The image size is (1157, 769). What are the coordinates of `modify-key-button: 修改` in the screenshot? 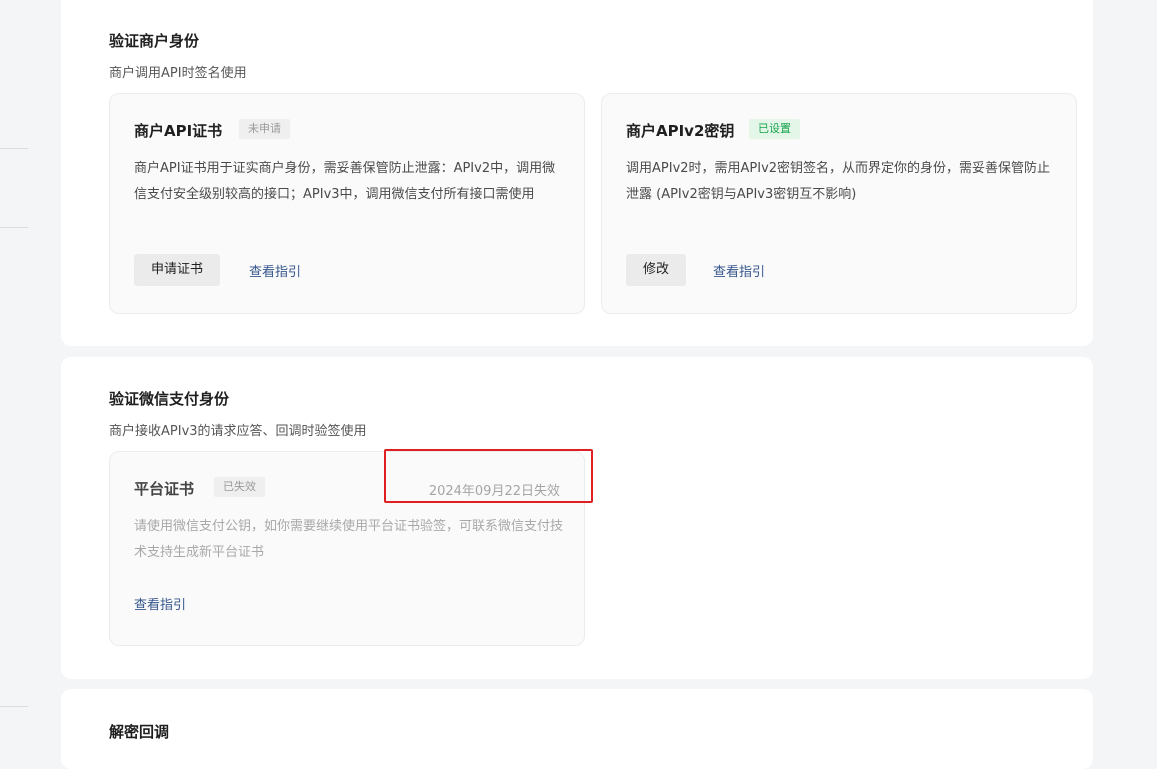 It's located at (656, 270).